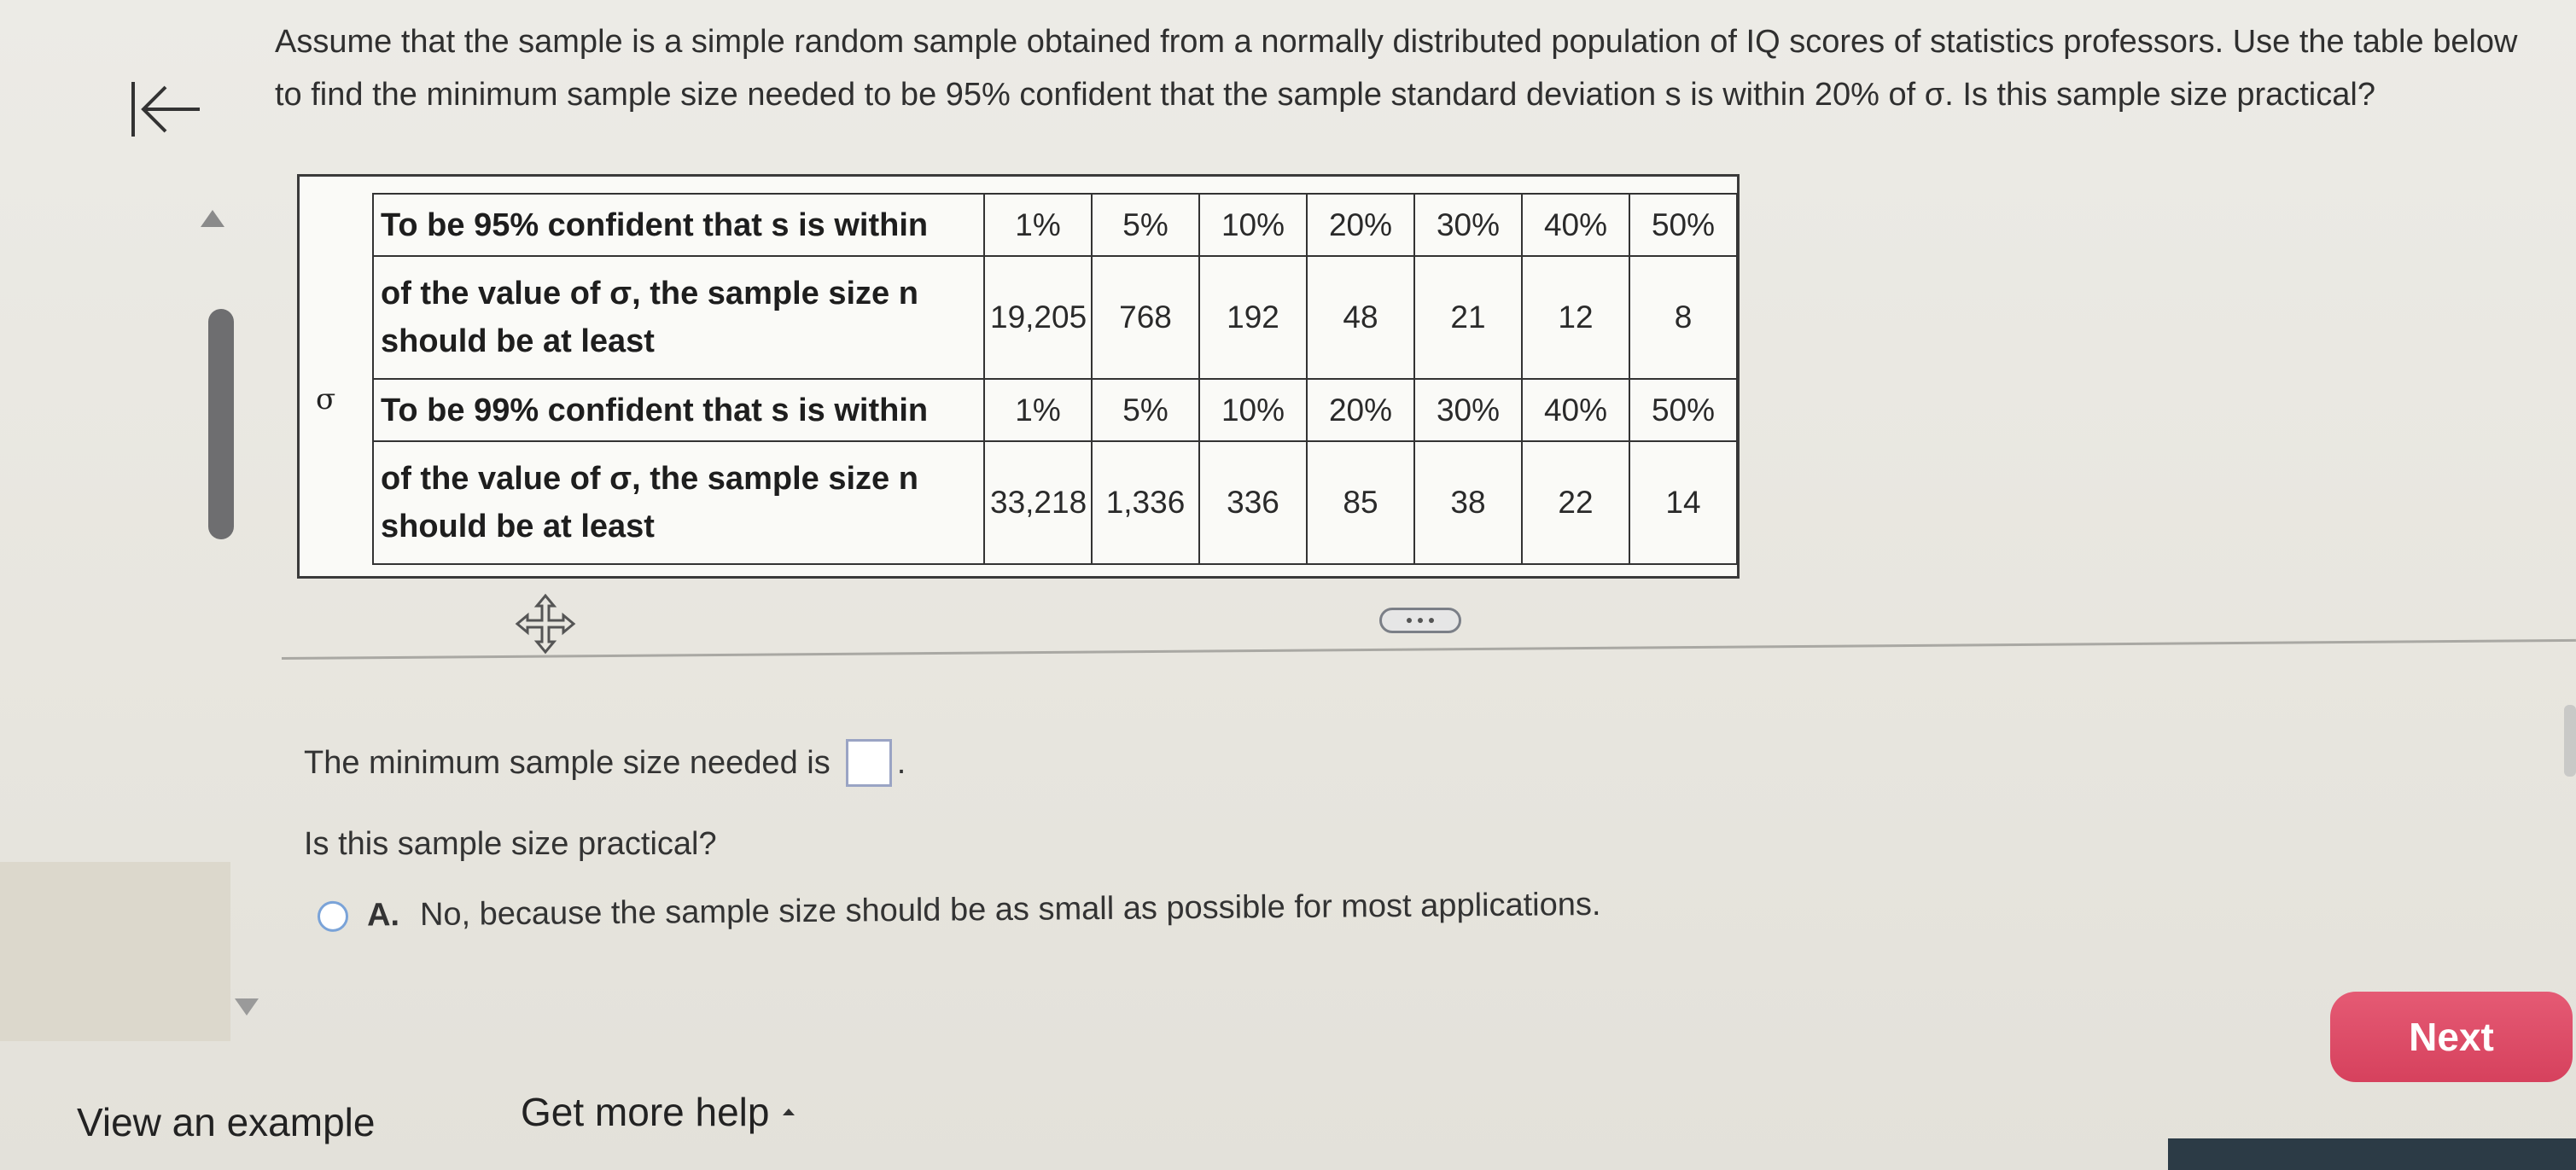  I want to click on next-button: Next, so click(2451, 1037).